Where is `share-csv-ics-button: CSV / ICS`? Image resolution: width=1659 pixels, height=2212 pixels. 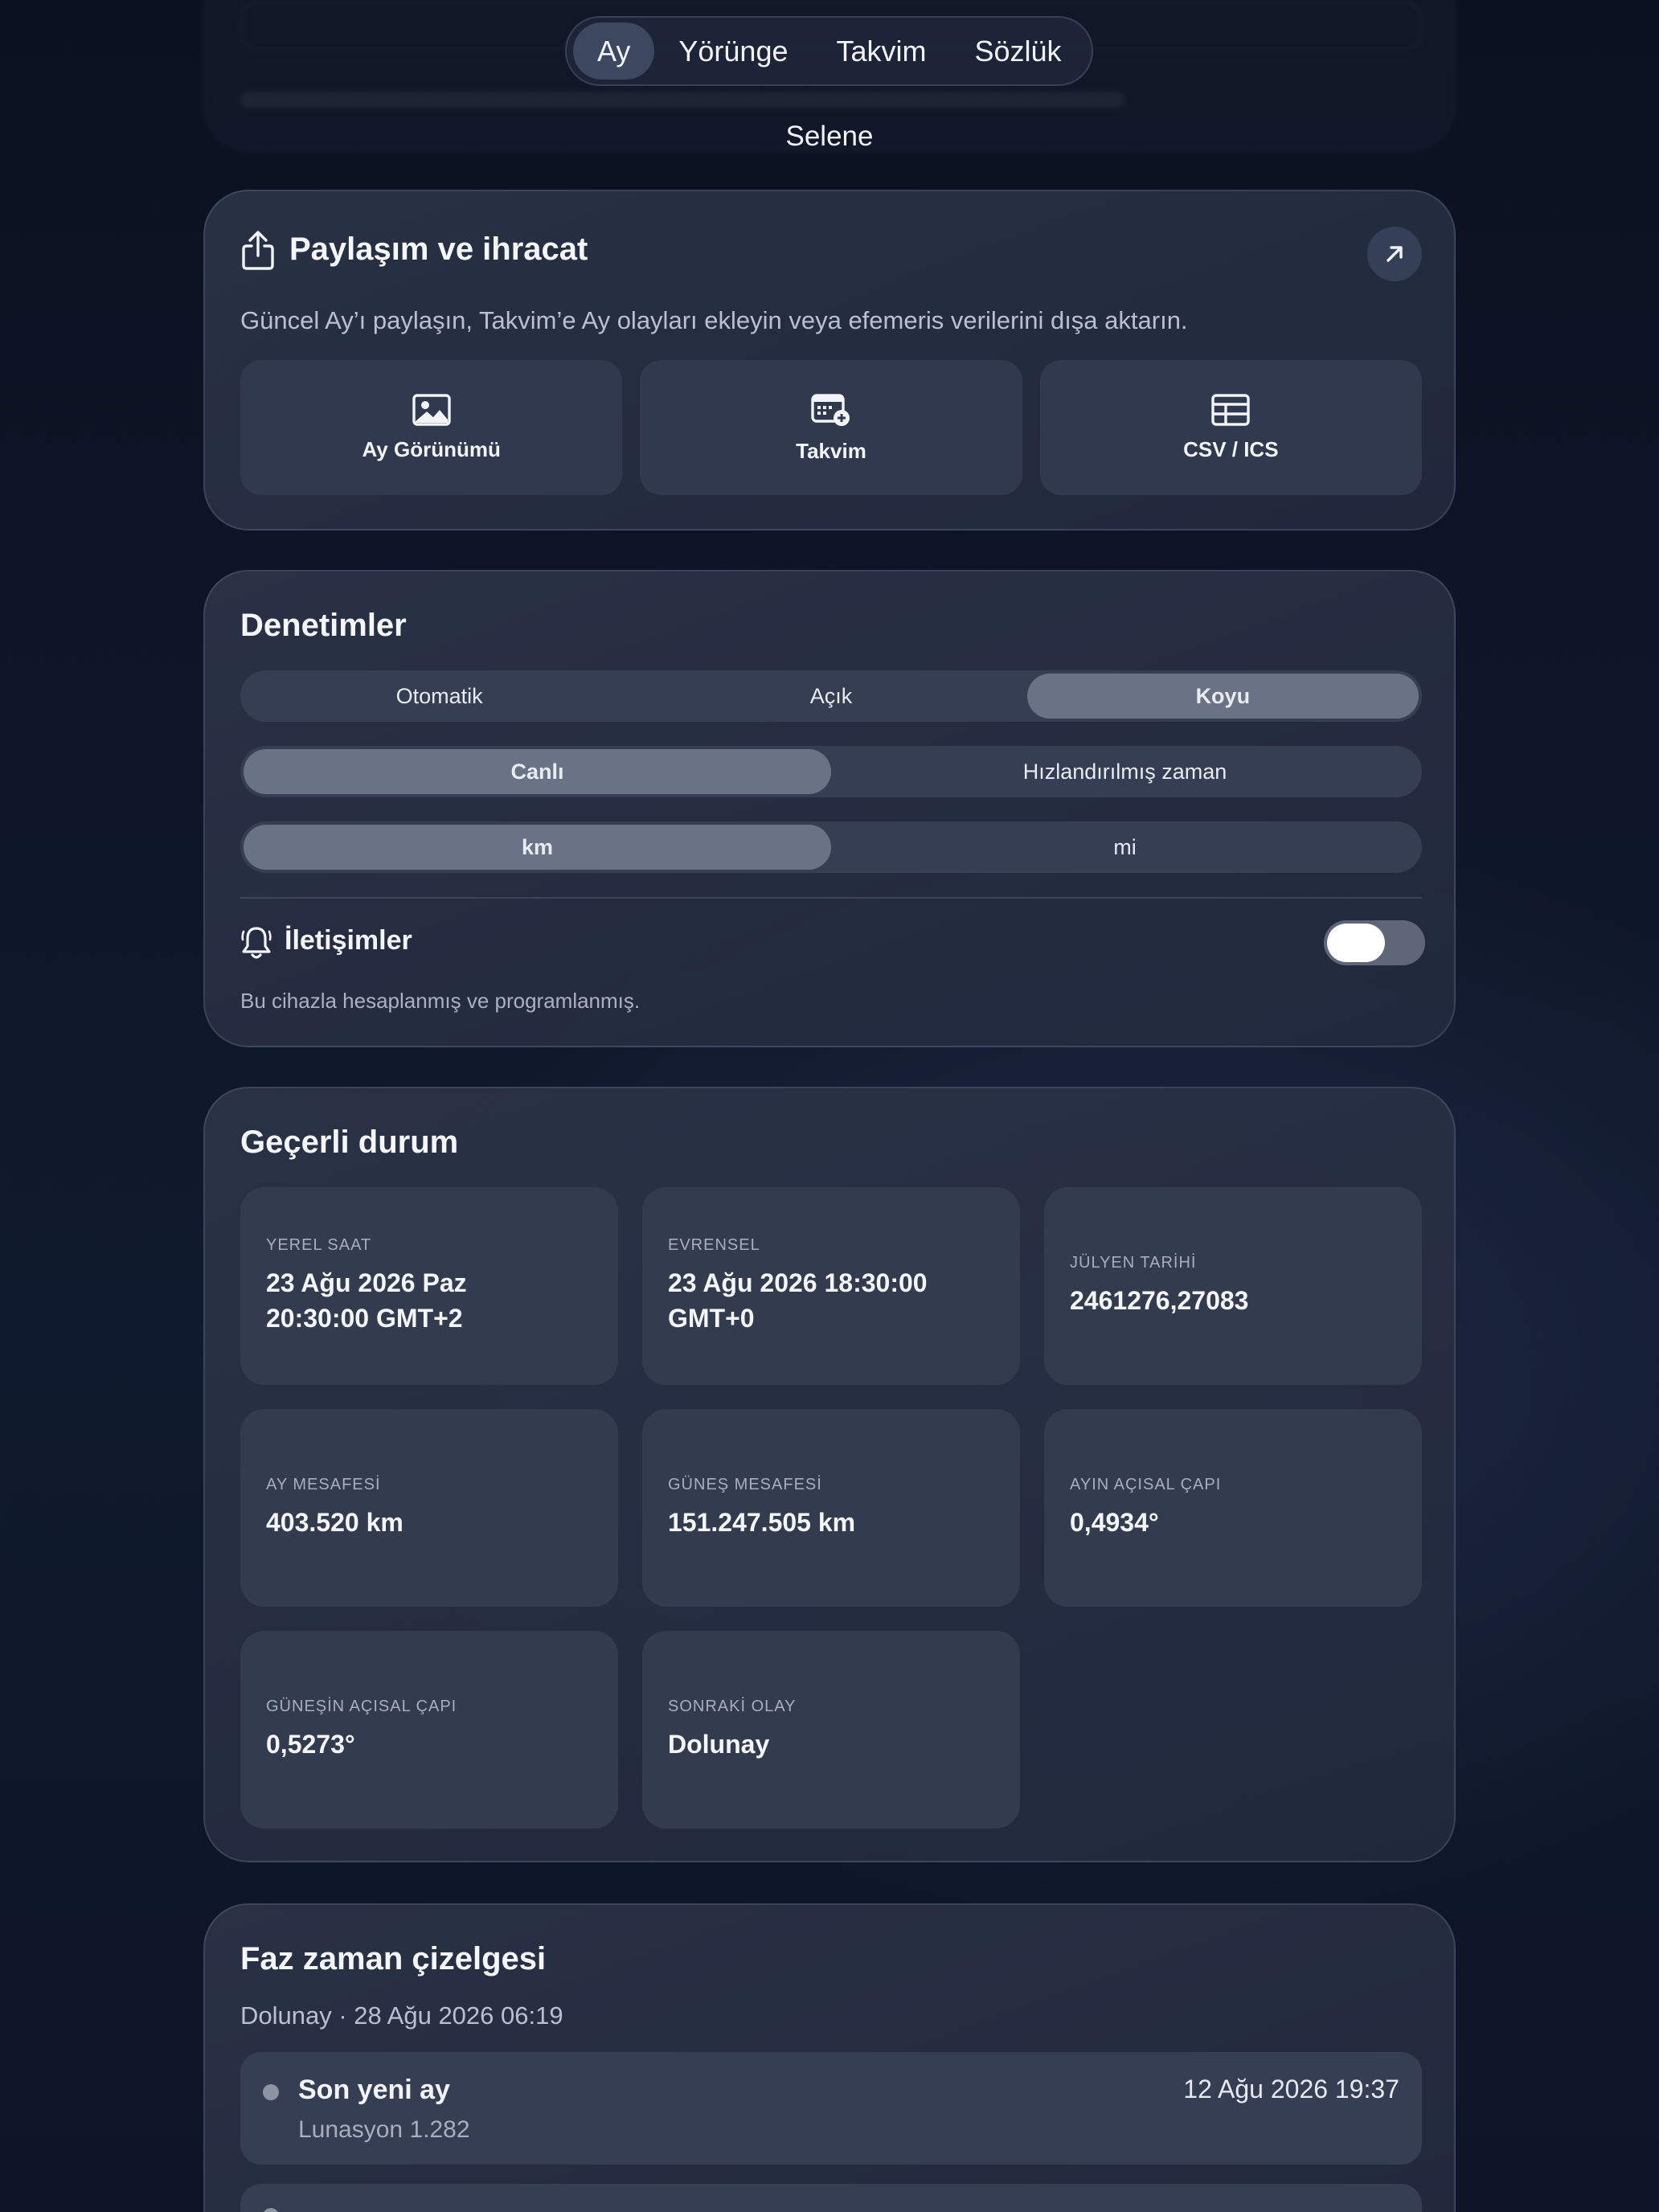 share-csv-ics-button: CSV / ICS is located at coordinates (1230, 427).